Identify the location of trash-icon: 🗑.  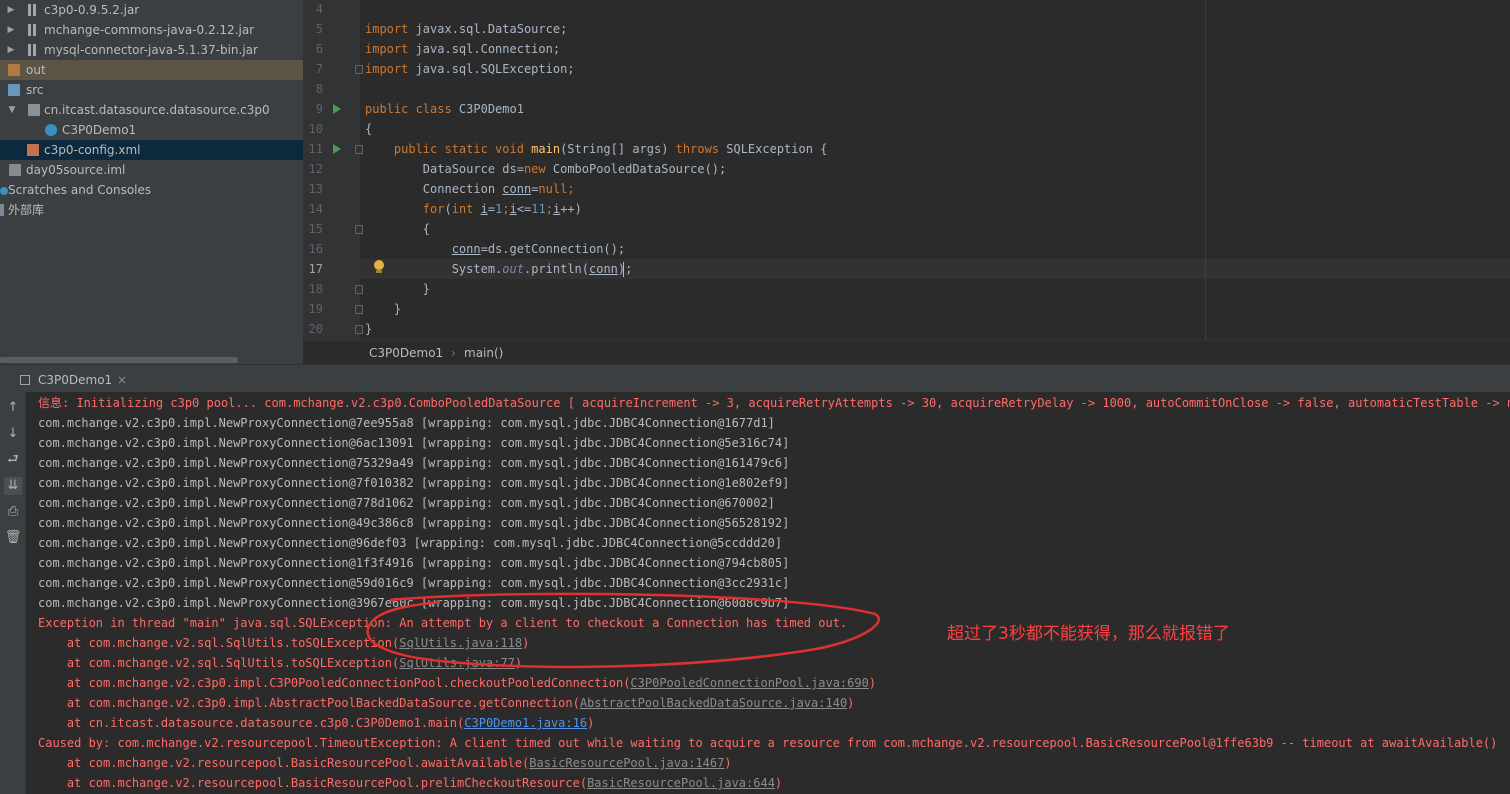
(13, 538).